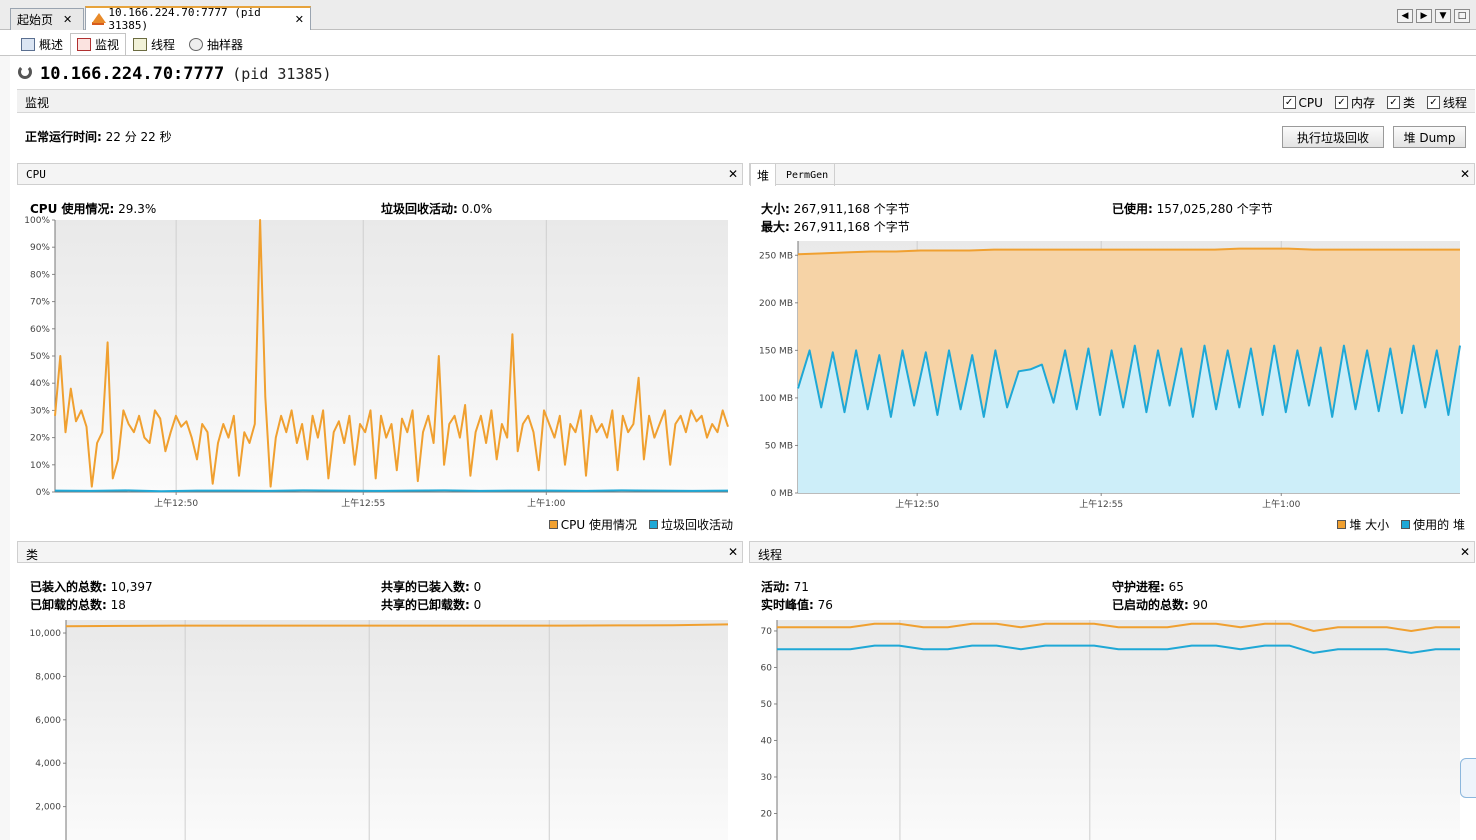 The height and width of the screenshot is (840, 1476). What do you see at coordinates (787, 605) in the screenshot?
I see `threads-peak-label: 实时峰值:` at bounding box center [787, 605].